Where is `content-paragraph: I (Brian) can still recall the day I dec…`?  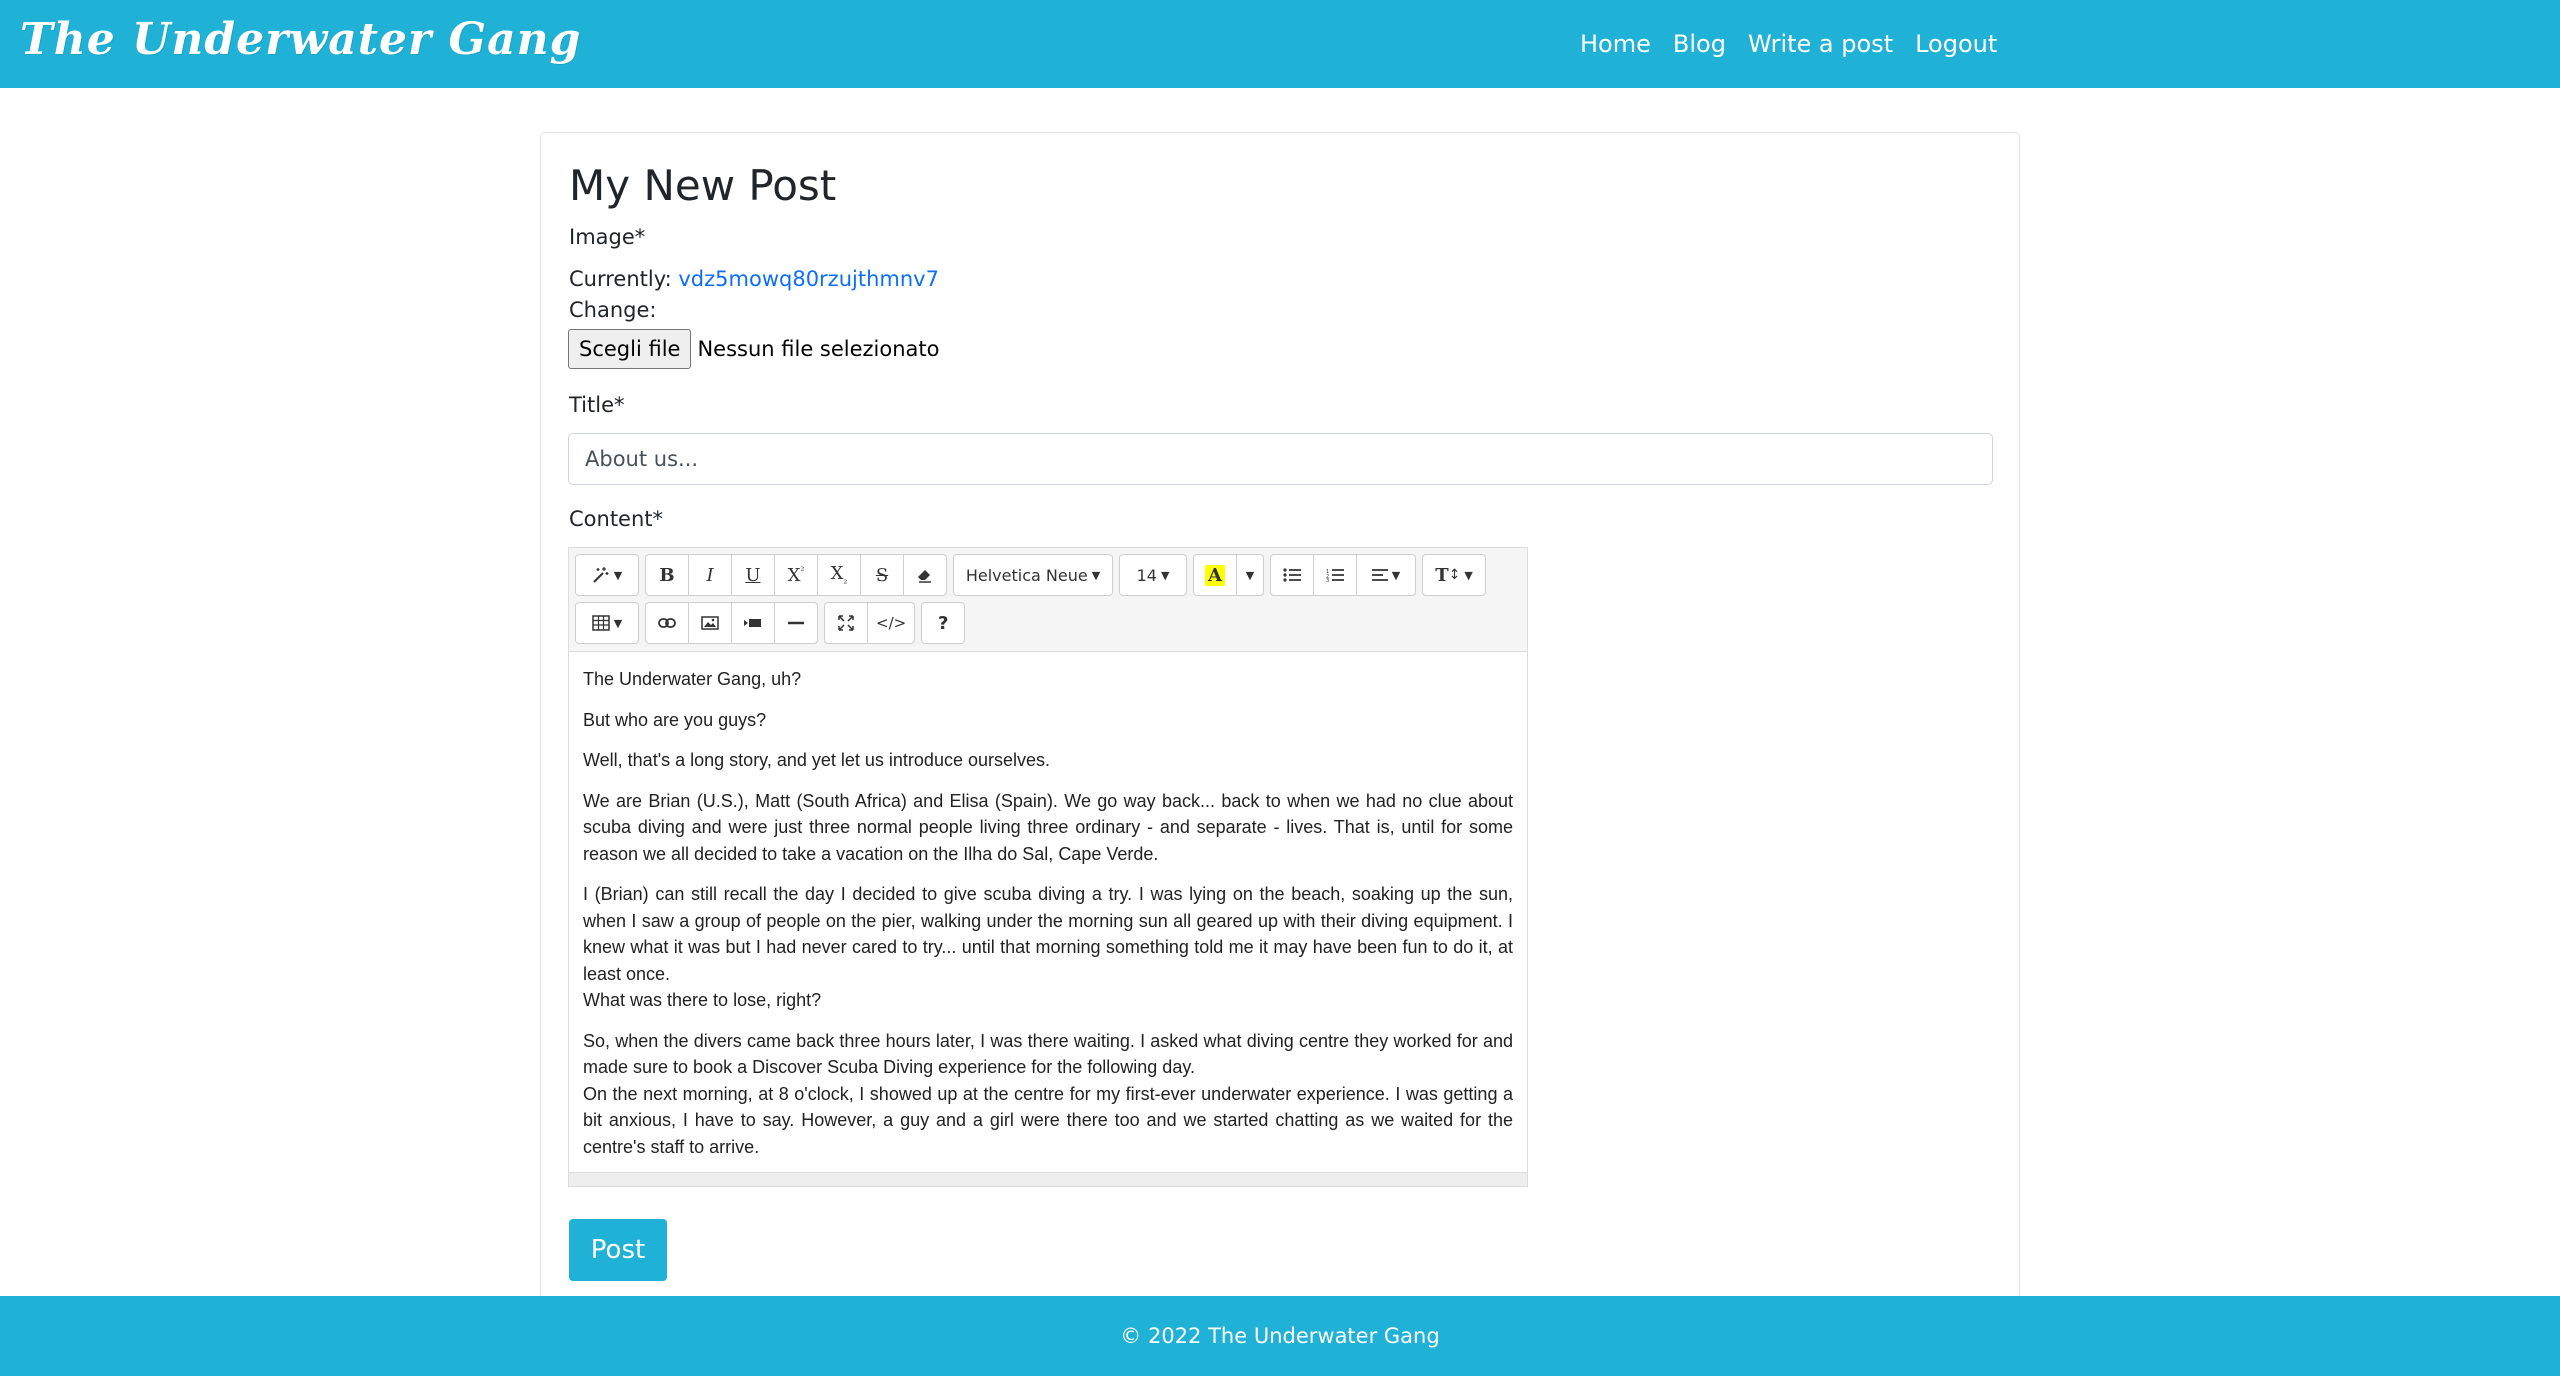
content-paragraph: I (Brian) can still recall the day I dec… is located at coordinates (1048, 947).